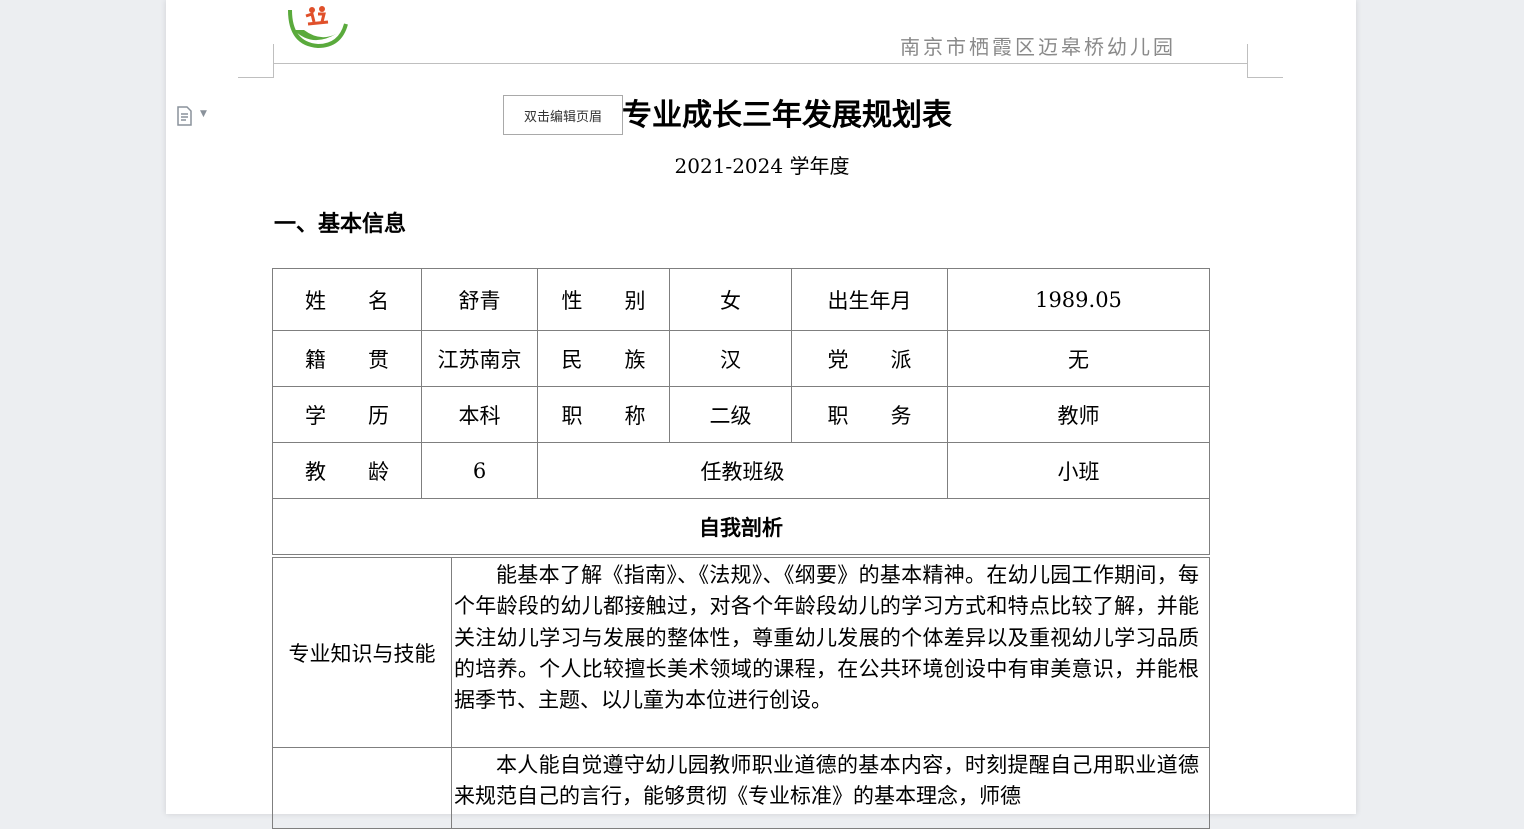  I want to click on name-value: 舒青, so click(479, 299).